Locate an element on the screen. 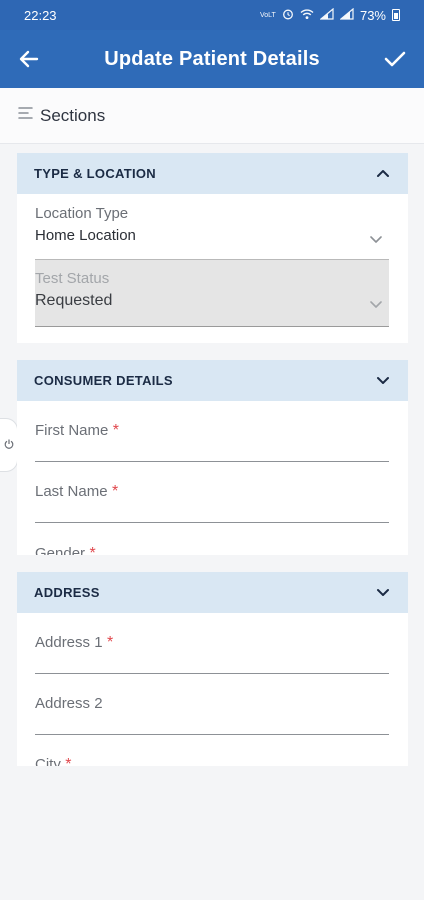  arrow-left-icon is located at coordinates (29, 59).